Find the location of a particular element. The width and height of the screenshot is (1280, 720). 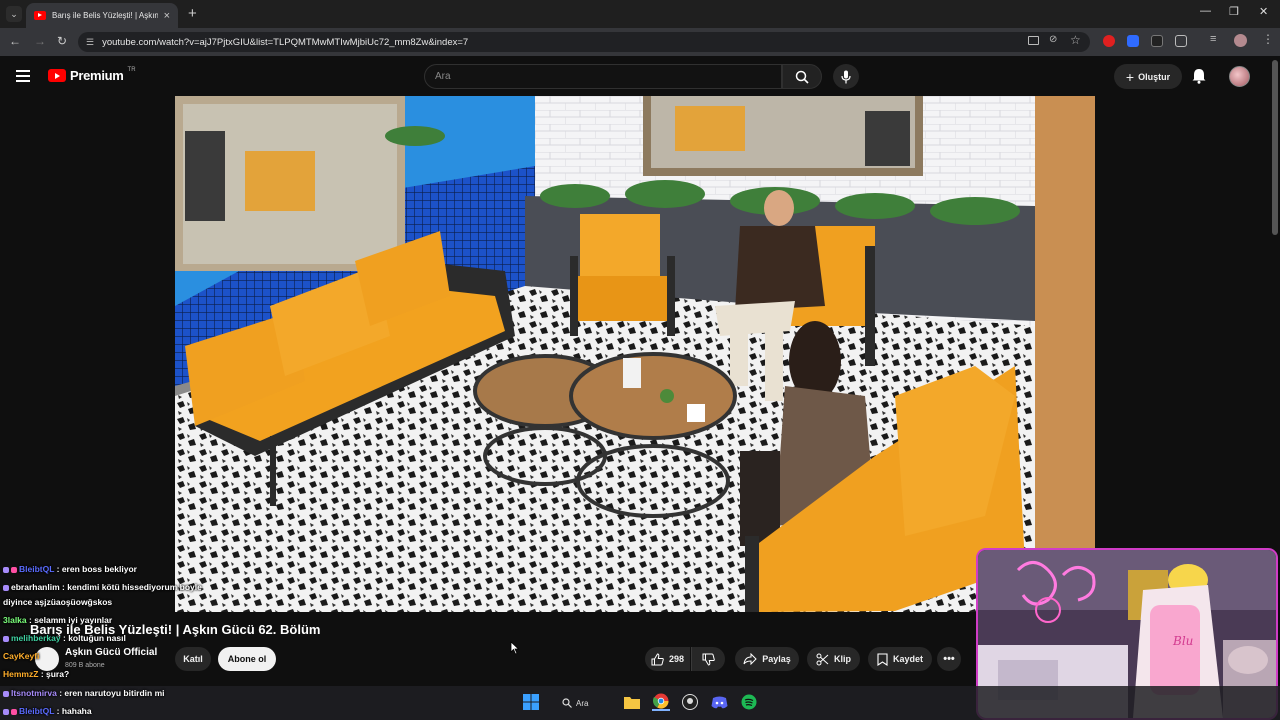

scissors-icon is located at coordinates (822, 659).